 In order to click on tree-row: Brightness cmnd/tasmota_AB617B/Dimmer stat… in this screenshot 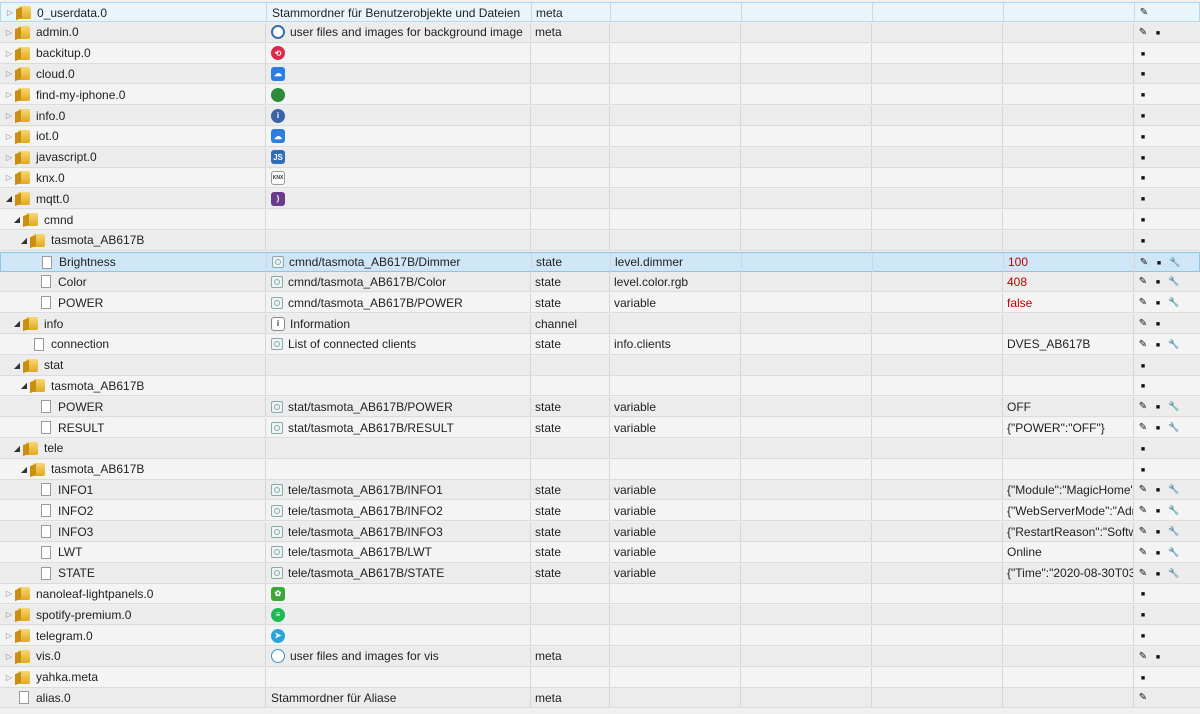, I will do `click(600, 261)`.